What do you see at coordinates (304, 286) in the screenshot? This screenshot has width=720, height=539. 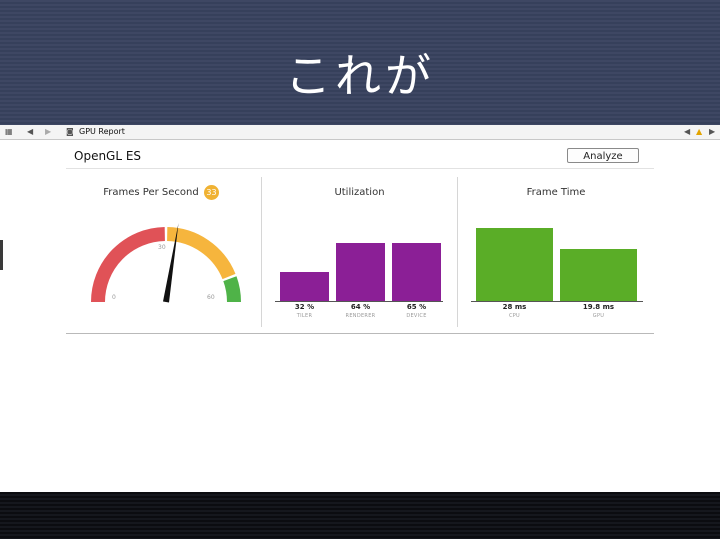 I see `bar-tiler` at bounding box center [304, 286].